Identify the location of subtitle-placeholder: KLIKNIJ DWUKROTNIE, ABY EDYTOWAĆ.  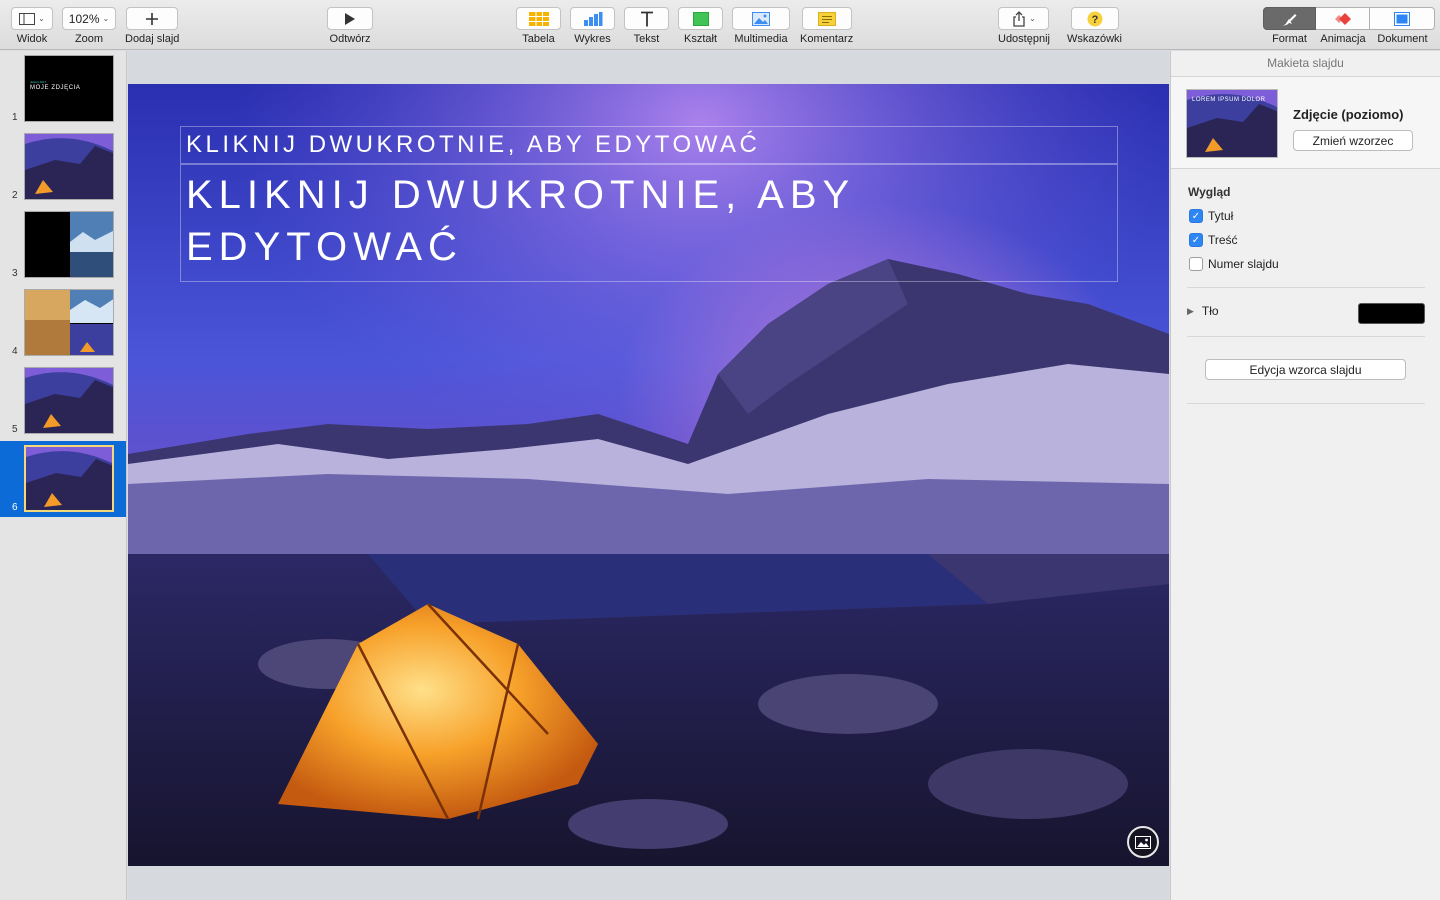
(649, 145).